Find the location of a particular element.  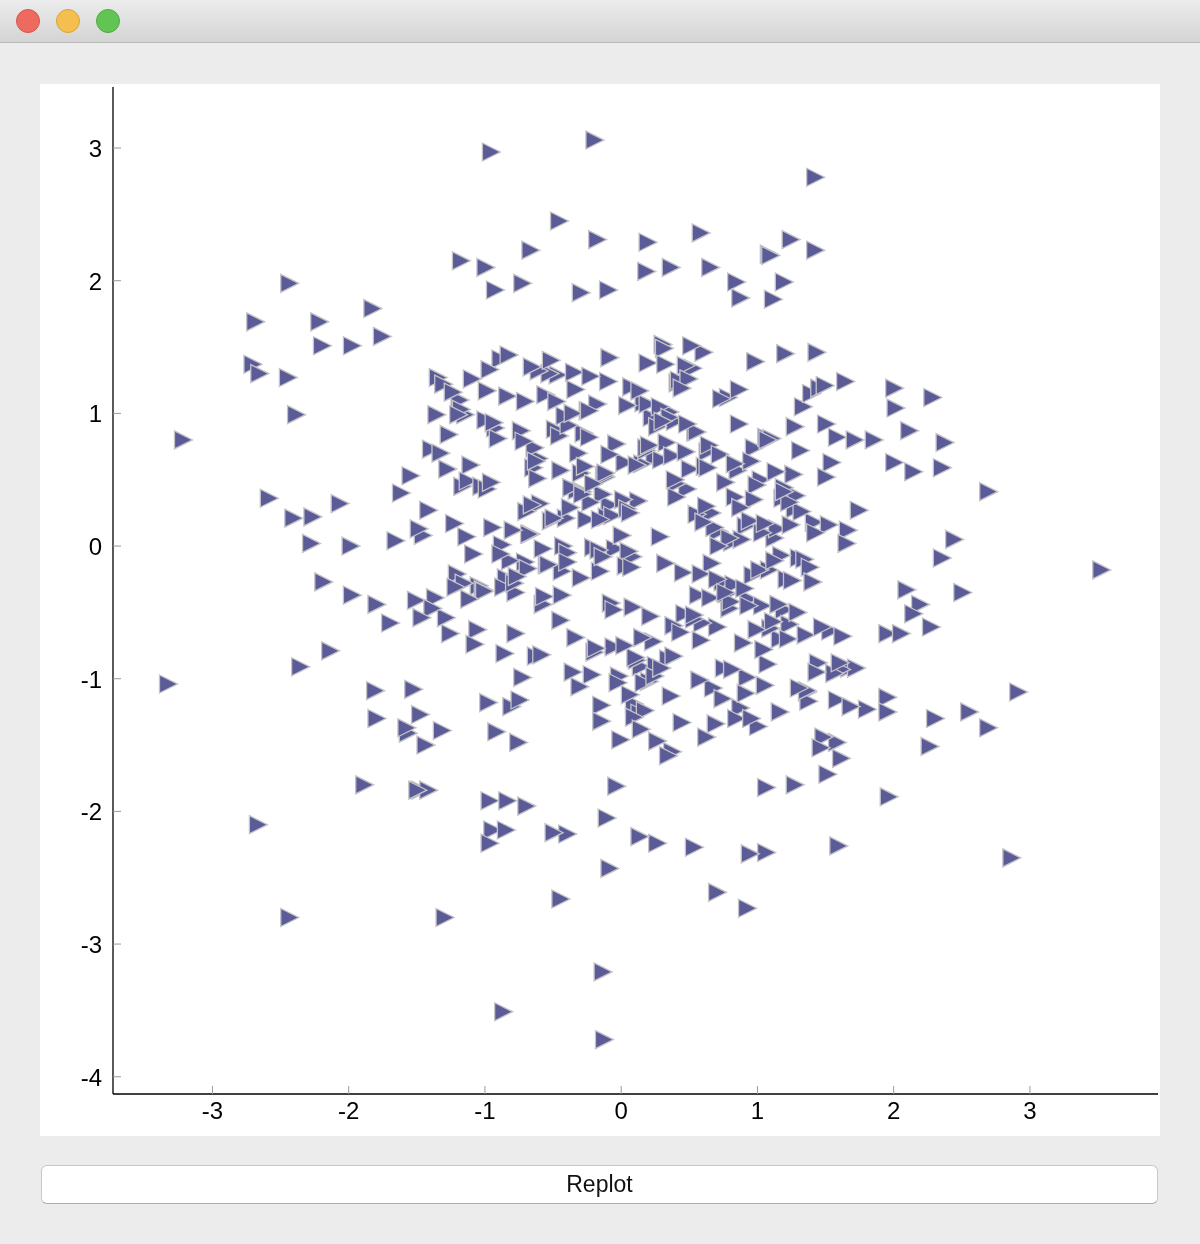

x-tick-label: 1 is located at coordinates (757, 1110).